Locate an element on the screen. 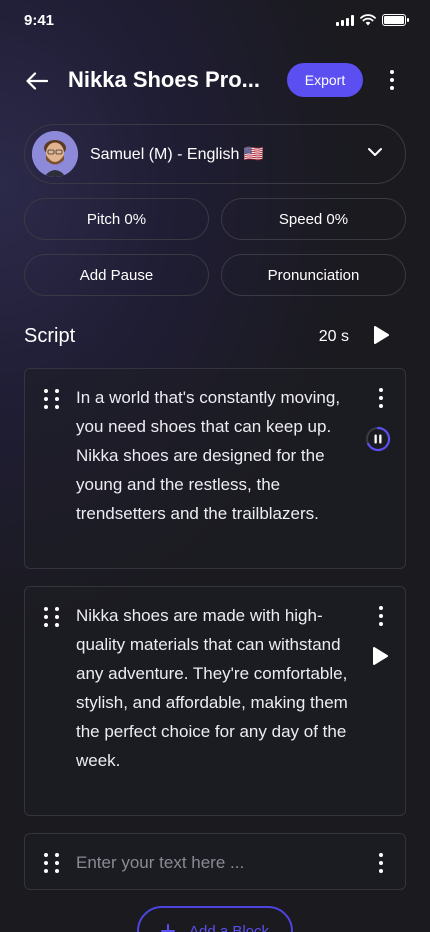 The height and width of the screenshot is (932, 430). back-button is located at coordinates (37, 81).